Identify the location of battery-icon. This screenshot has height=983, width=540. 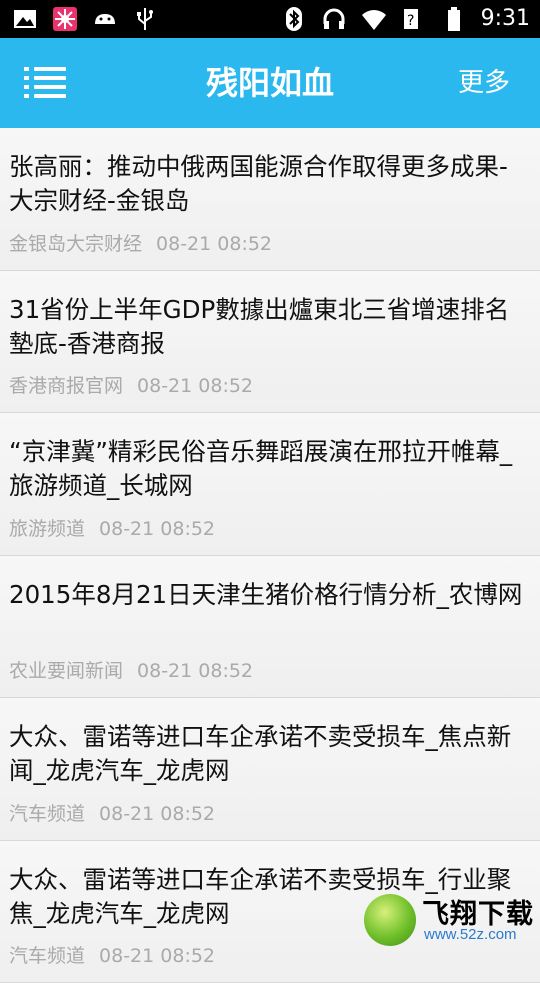
(454, 19).